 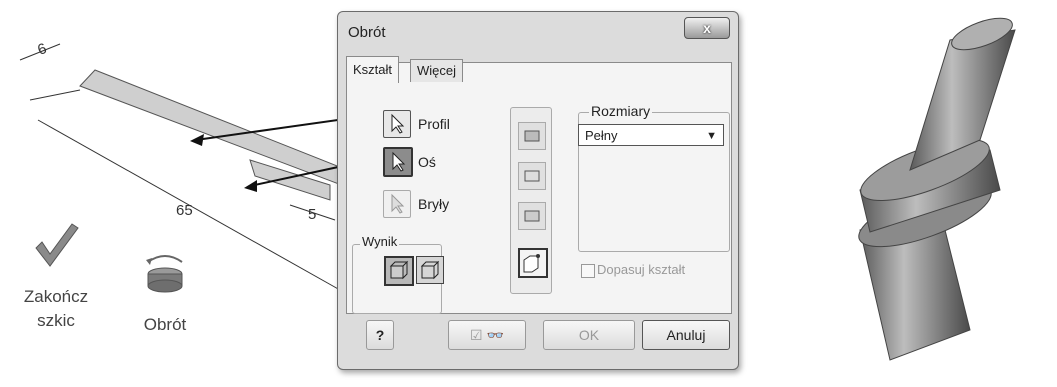 What do you see at coordinates (56, 282) in the screenshot?
I see `finish-sketch-tool: Zakończ szkic` at bounding box center [56, 282].